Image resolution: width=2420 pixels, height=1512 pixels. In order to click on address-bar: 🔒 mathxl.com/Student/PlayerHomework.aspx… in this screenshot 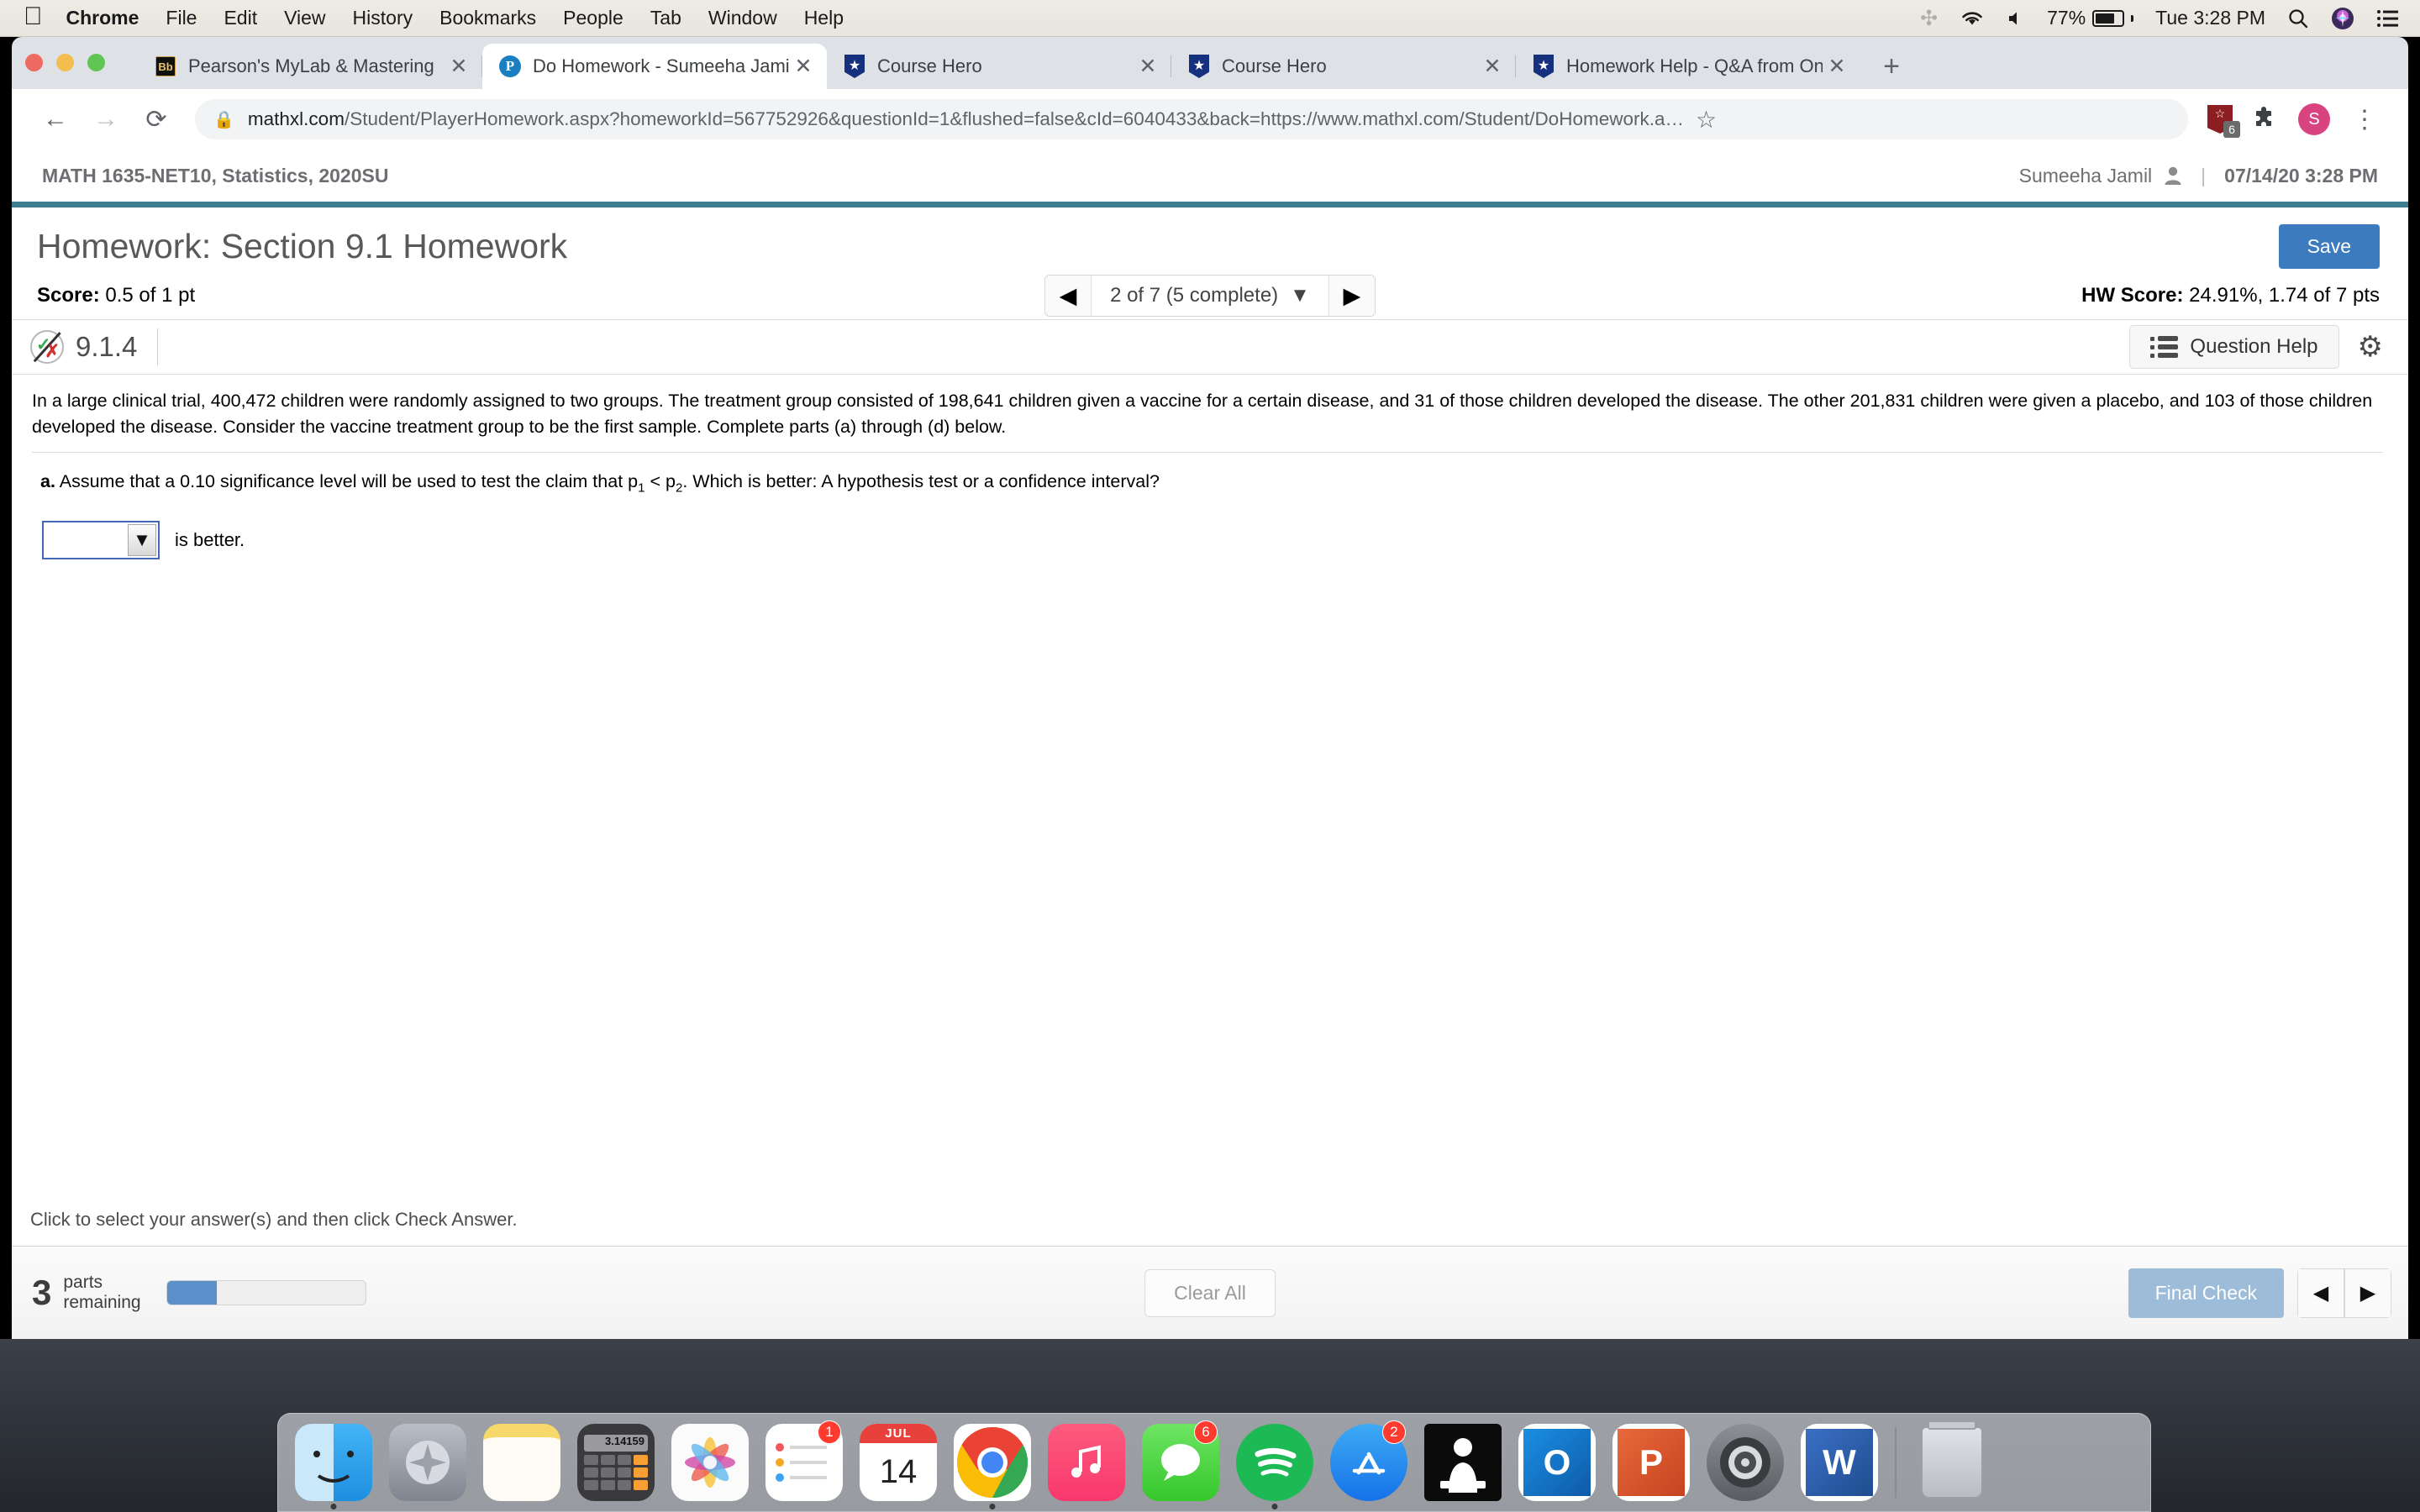, I will do `click(1192, 119)`.